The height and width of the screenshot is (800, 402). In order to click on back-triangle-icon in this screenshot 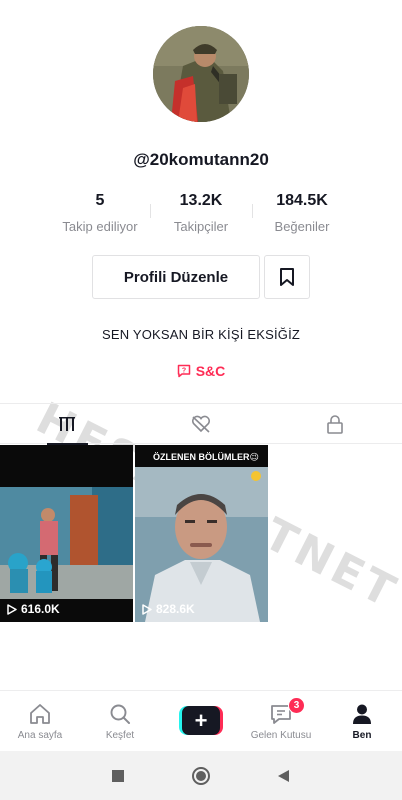, I will do `click(283, 776)`.